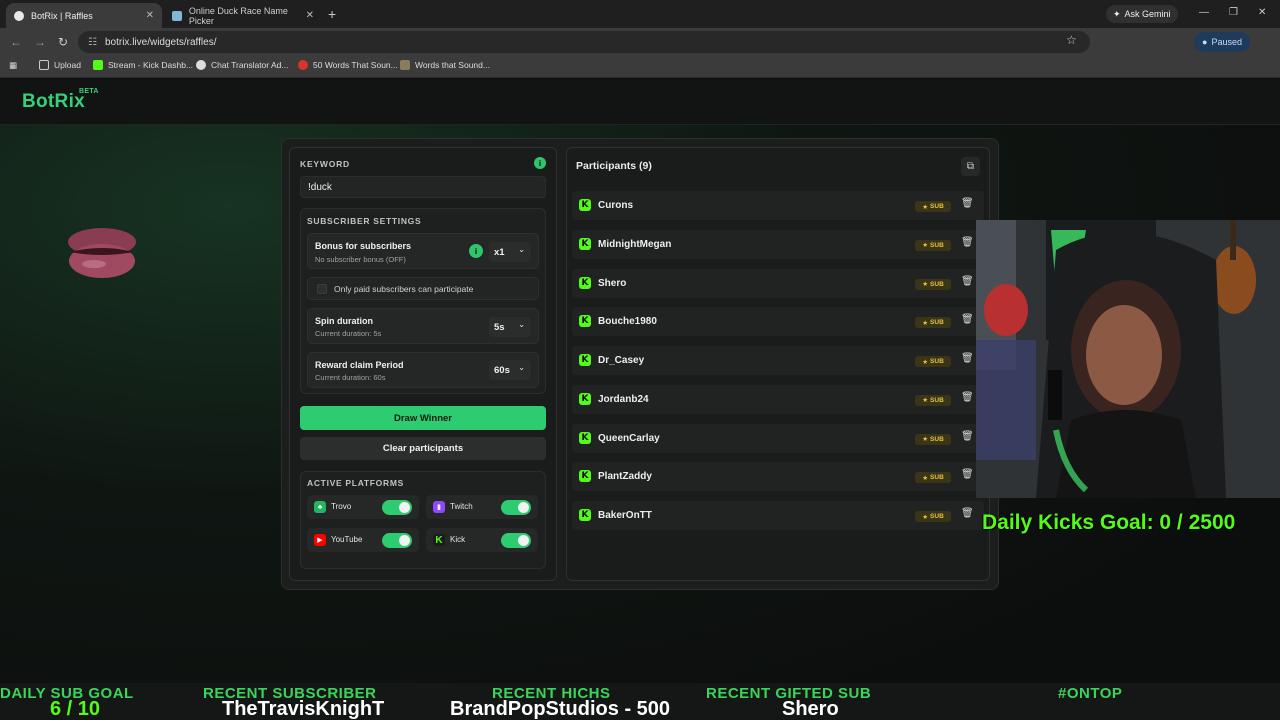 This screenshot has height=720, width=1280. I want to click on platform-trovo: ♣ Trovo, so click(363, 507).